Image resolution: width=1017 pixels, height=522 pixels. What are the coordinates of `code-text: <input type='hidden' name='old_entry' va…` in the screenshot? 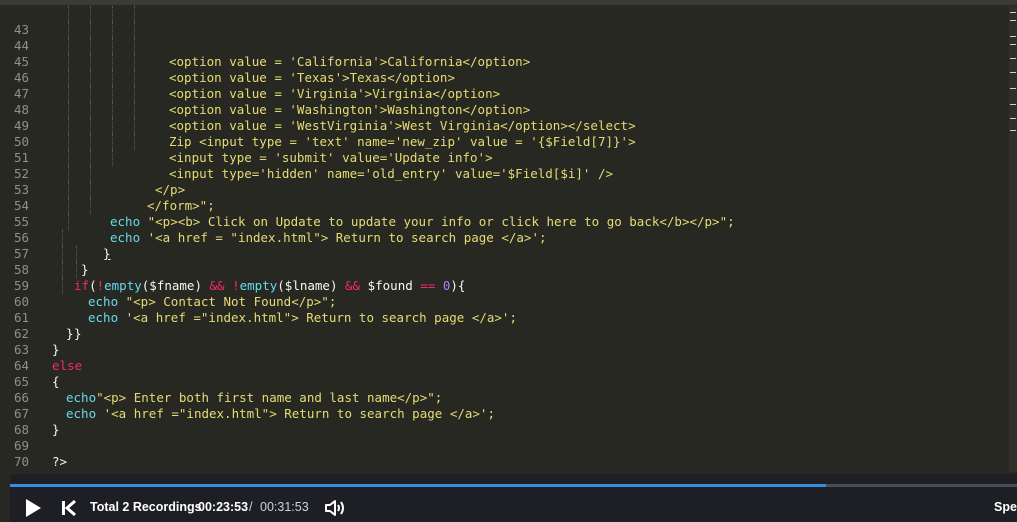 It's located at (391, 173).